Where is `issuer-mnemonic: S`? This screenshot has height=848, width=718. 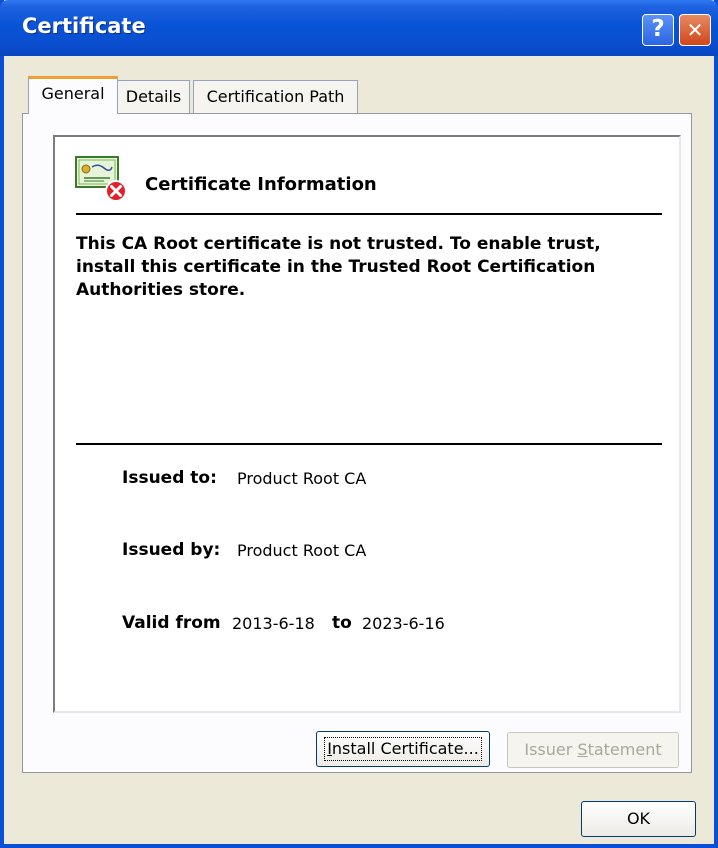
issuer-mnemonic: S is located at coordinates (582, 749).